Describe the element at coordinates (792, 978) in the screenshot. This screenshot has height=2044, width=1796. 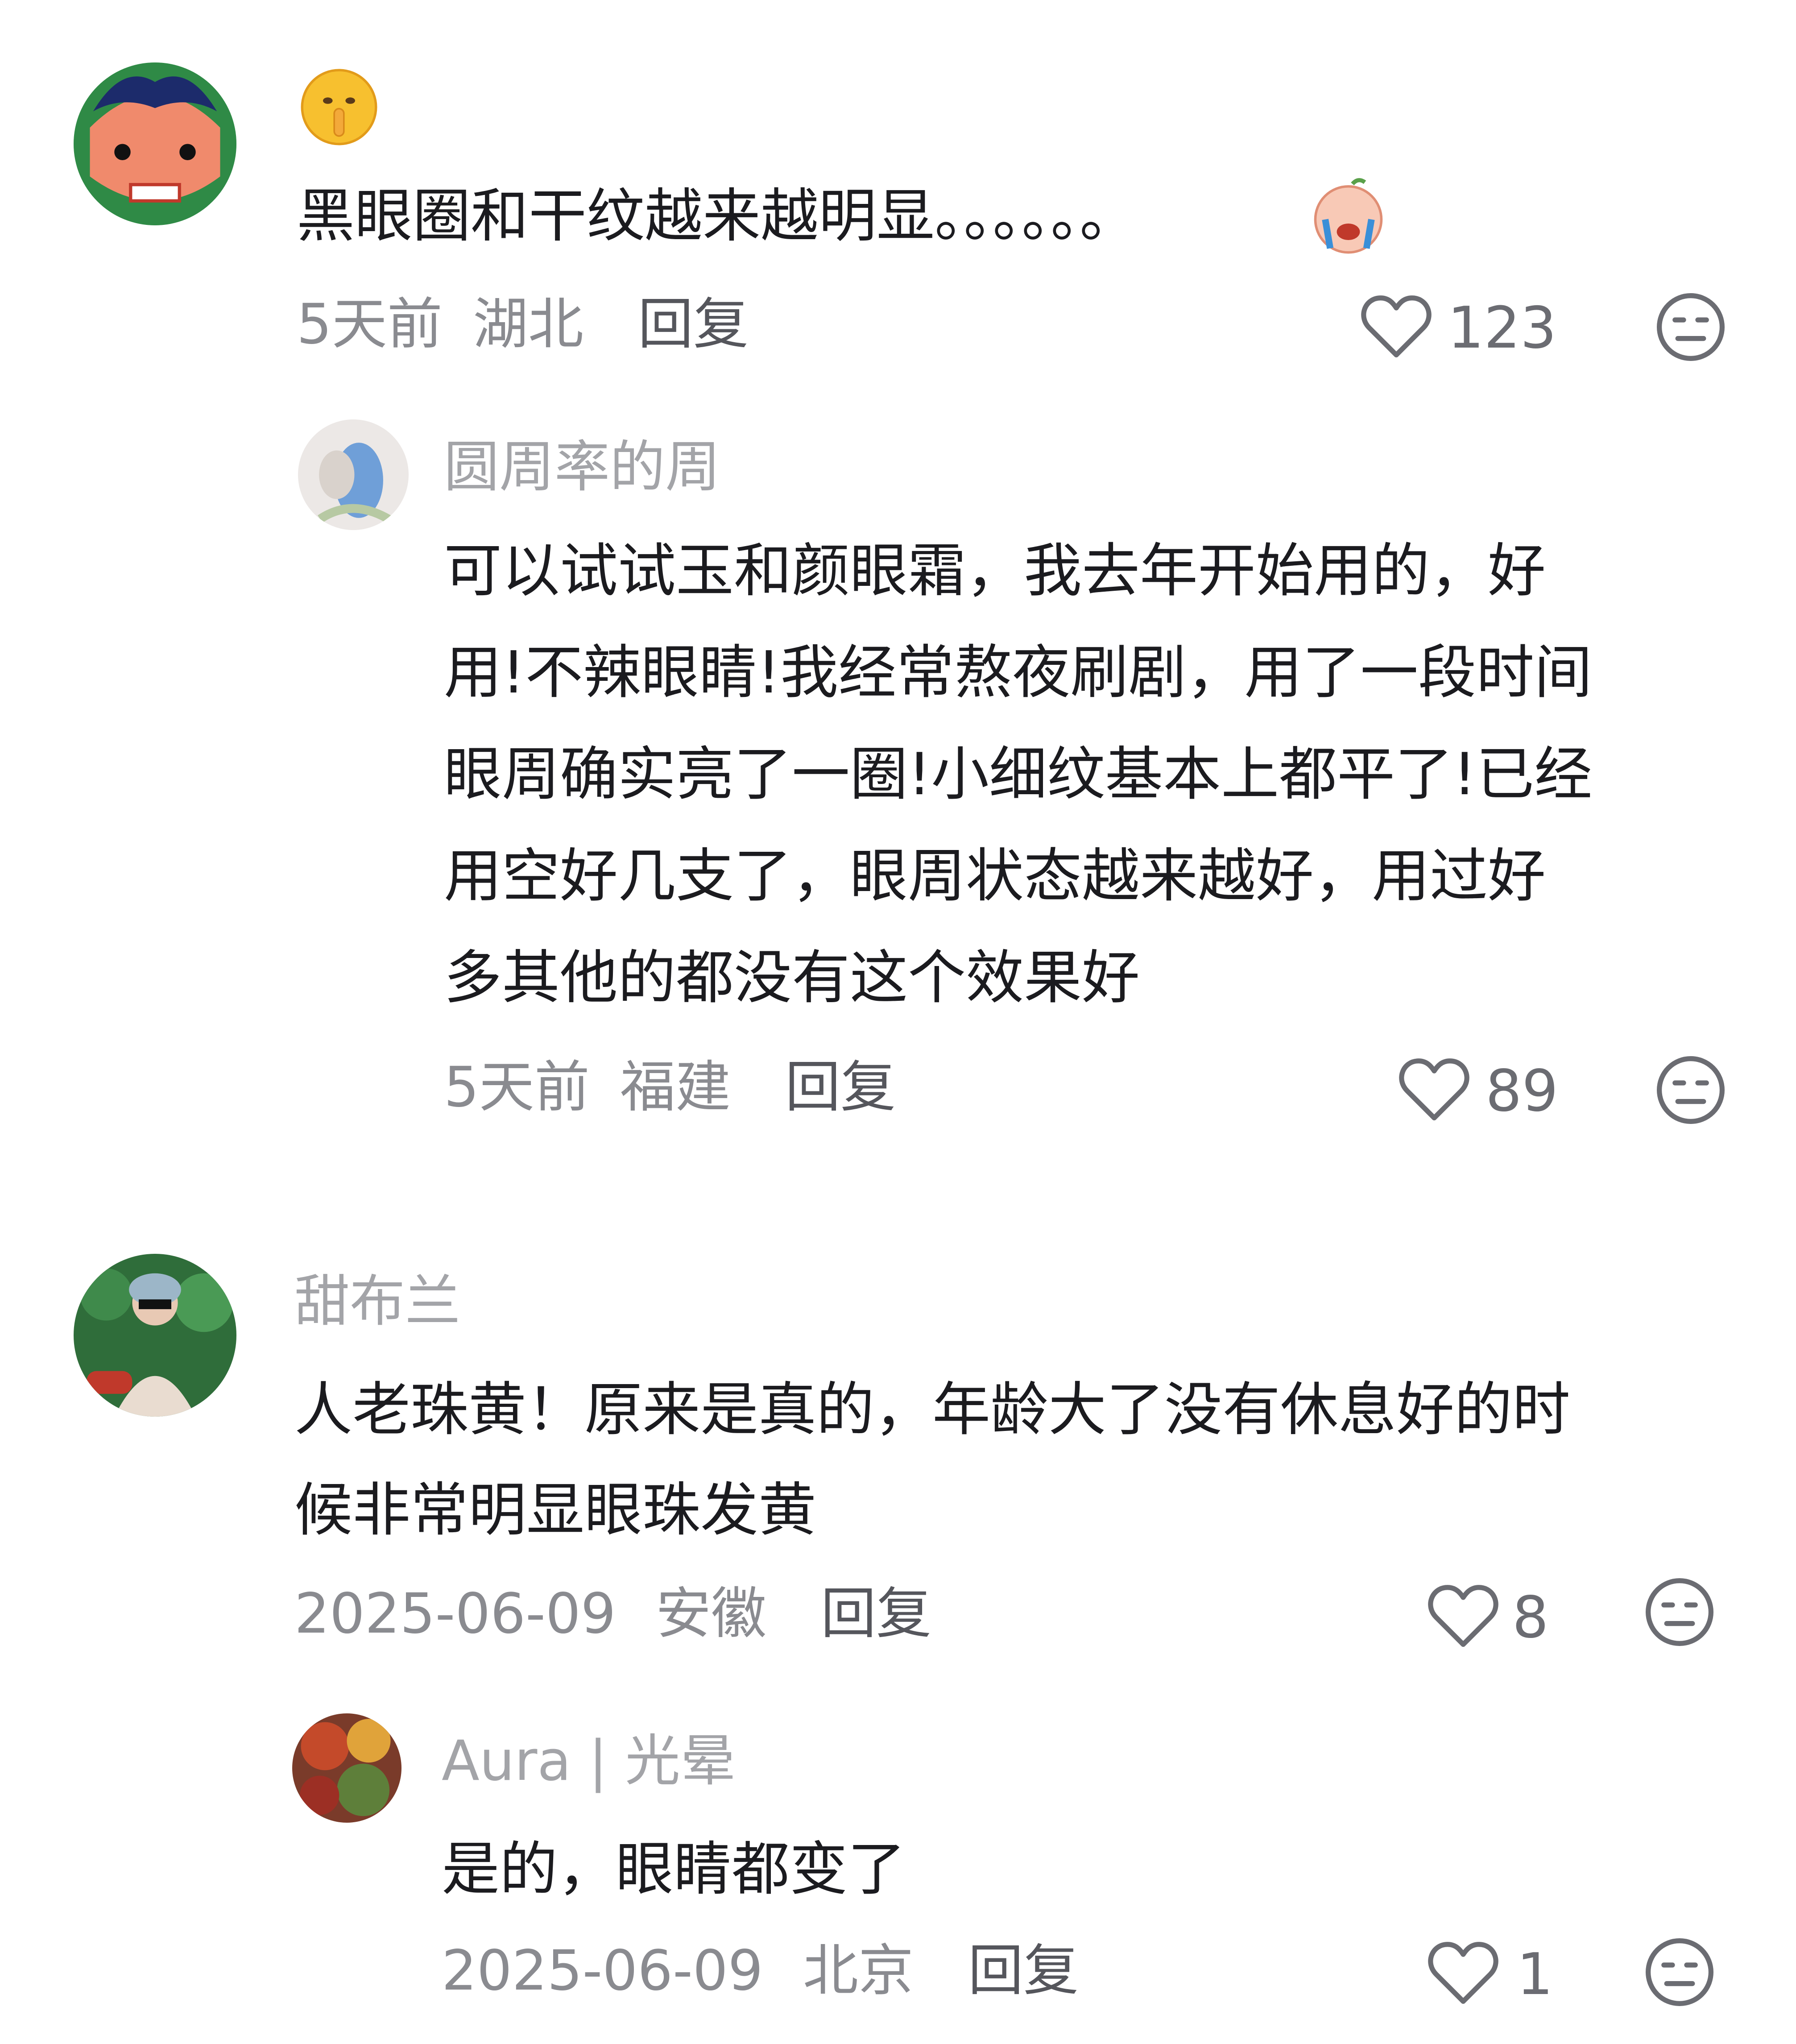
I see `reply-1-text-line-5: 多其他的都没有这个效果好` at that location.